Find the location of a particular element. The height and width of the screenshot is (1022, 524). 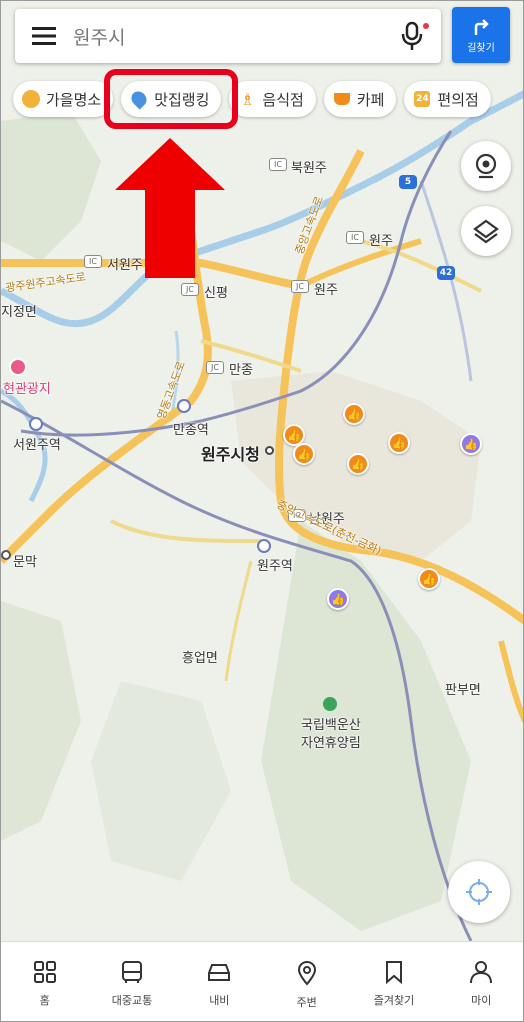

layers-button is located at coordinates (486, 231).